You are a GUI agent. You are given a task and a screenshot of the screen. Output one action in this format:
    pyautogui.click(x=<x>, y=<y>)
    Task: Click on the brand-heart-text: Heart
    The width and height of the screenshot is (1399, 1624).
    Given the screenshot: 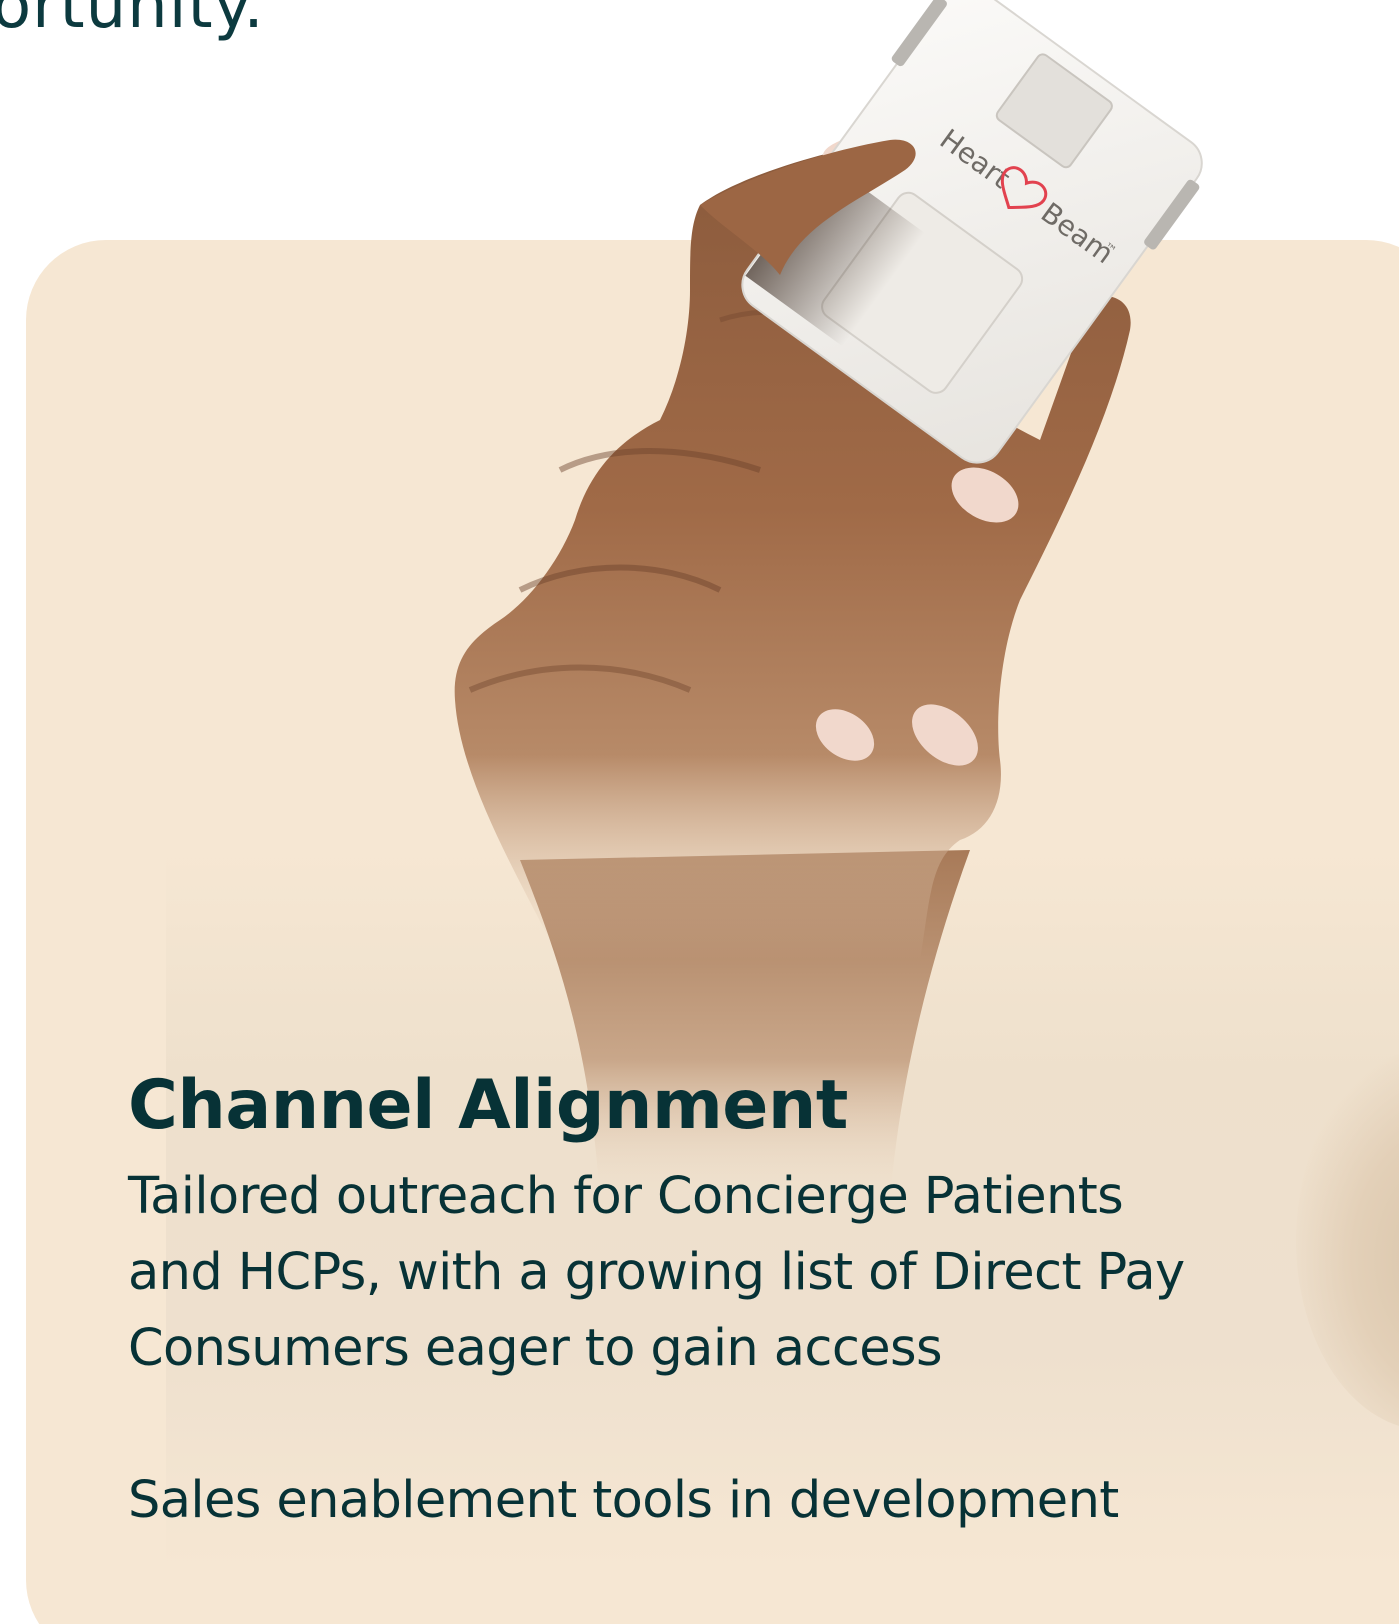 What is the action you would take?
    pyautogui.click(x=975, y=159)
    